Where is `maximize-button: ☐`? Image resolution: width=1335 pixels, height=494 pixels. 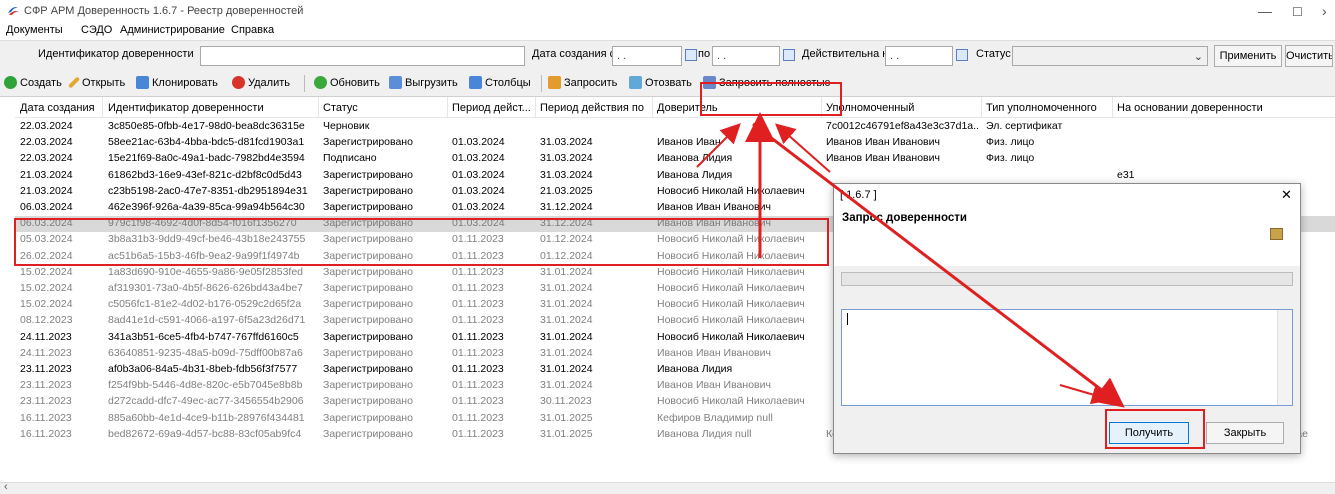
maximize-button: ☐ is located at coordinates (1297, 12).